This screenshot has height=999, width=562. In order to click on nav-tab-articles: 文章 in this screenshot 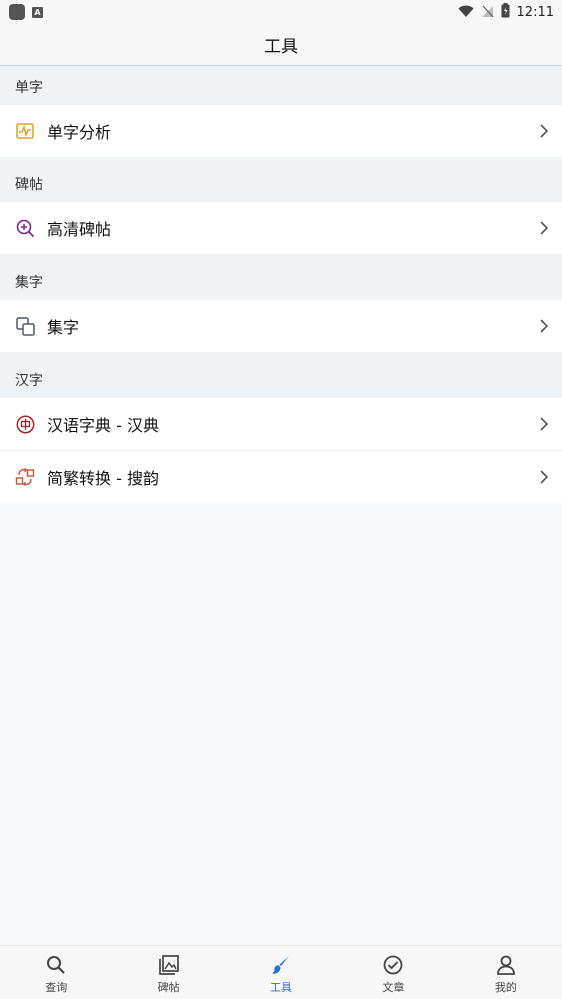, I will do `click(393, 972)`.